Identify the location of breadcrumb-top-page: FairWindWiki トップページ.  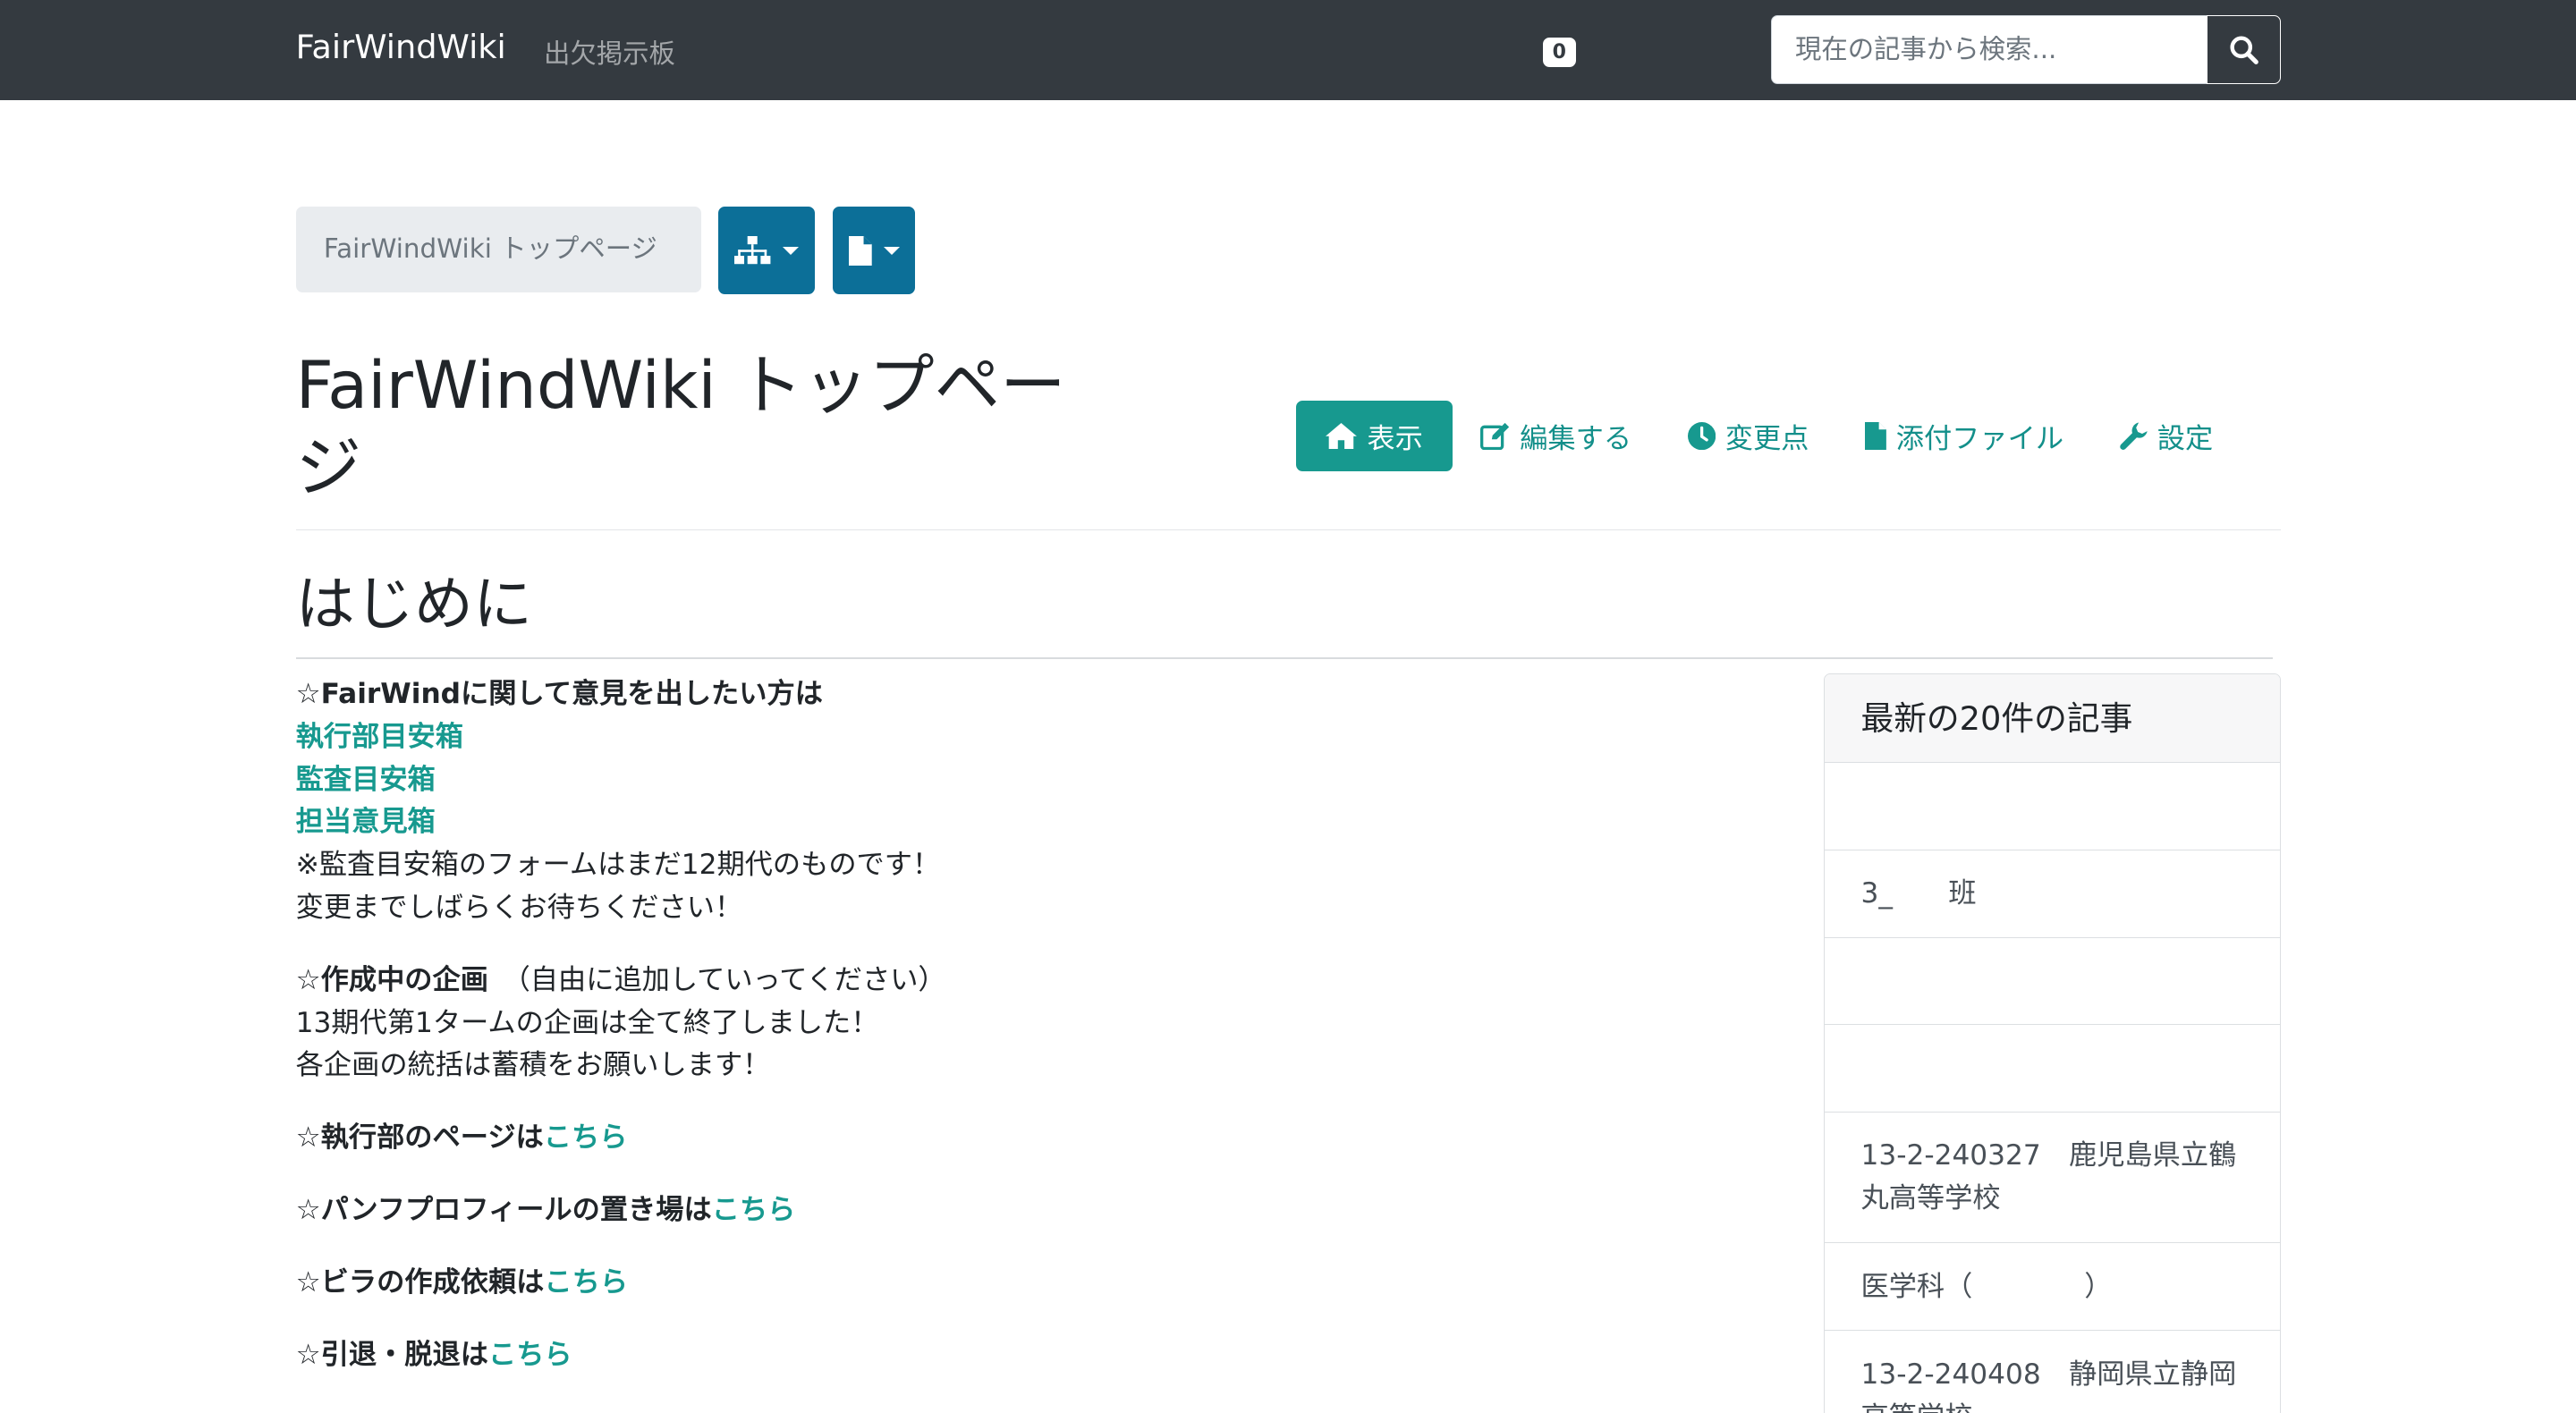
(498, 249).